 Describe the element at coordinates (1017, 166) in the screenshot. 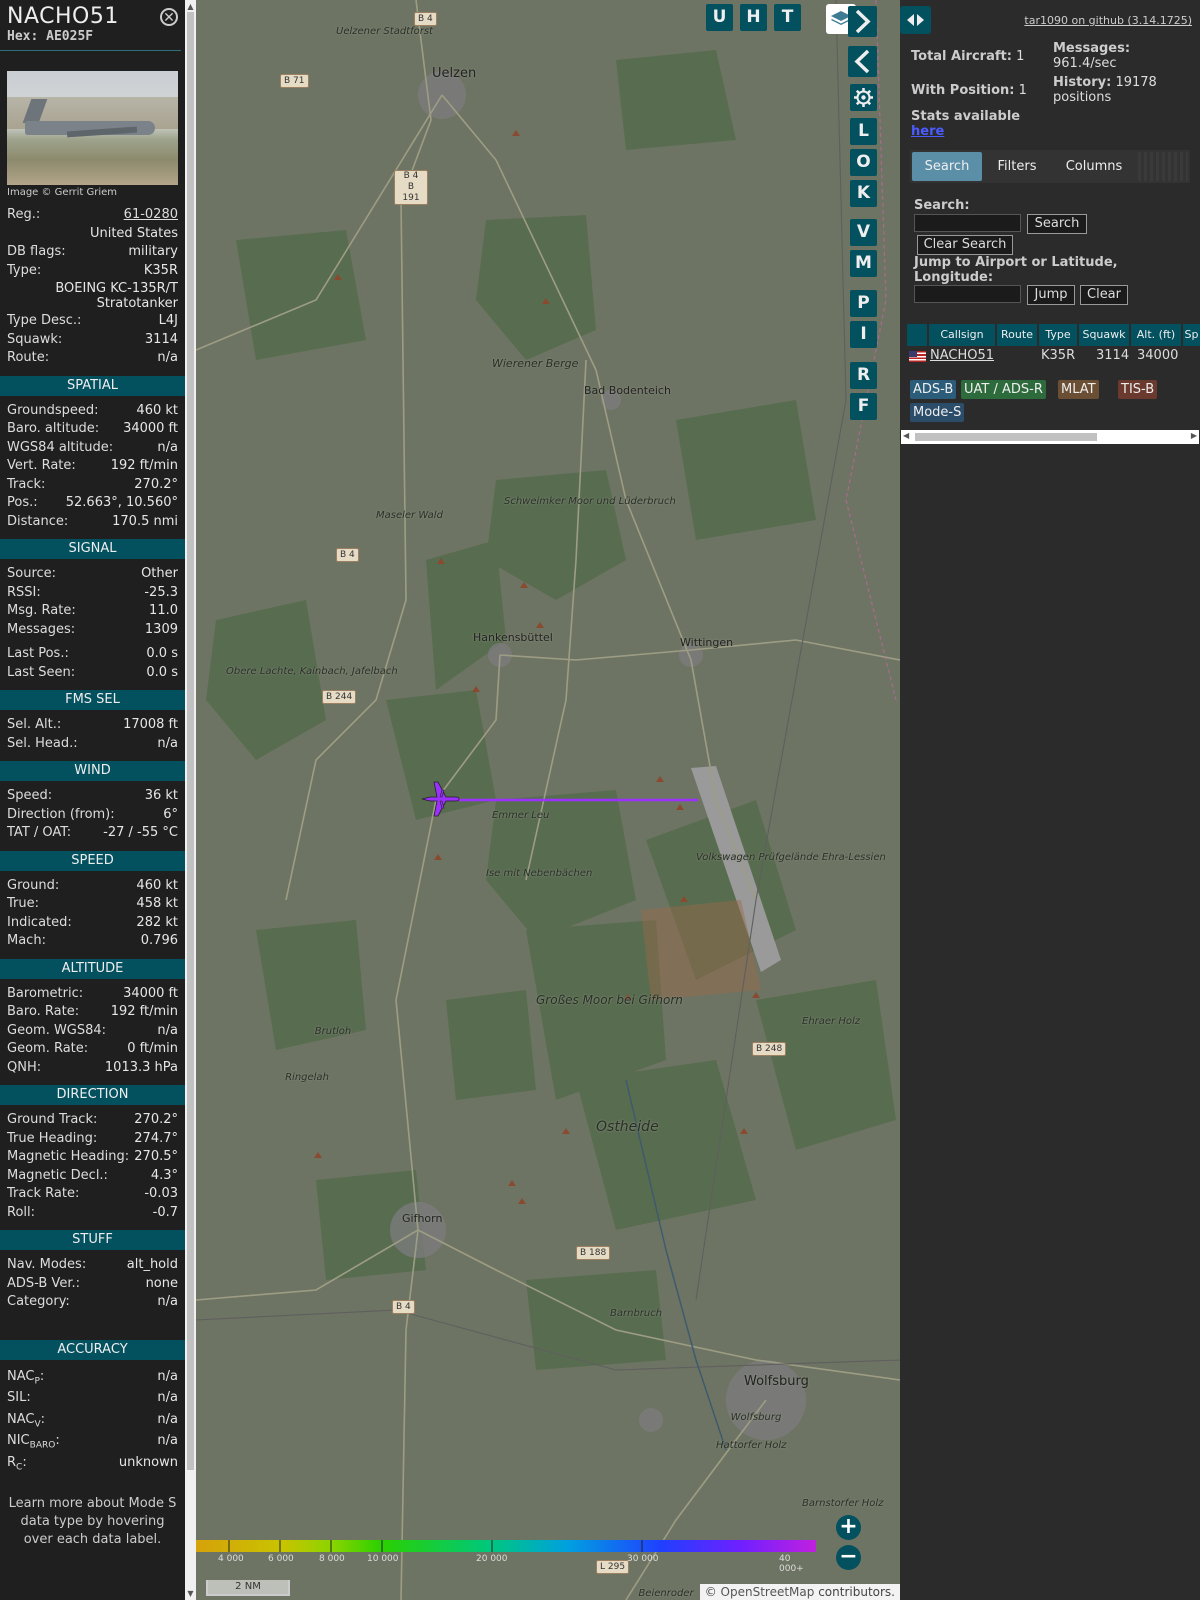

I see `tab-filters: Filters` at that location.